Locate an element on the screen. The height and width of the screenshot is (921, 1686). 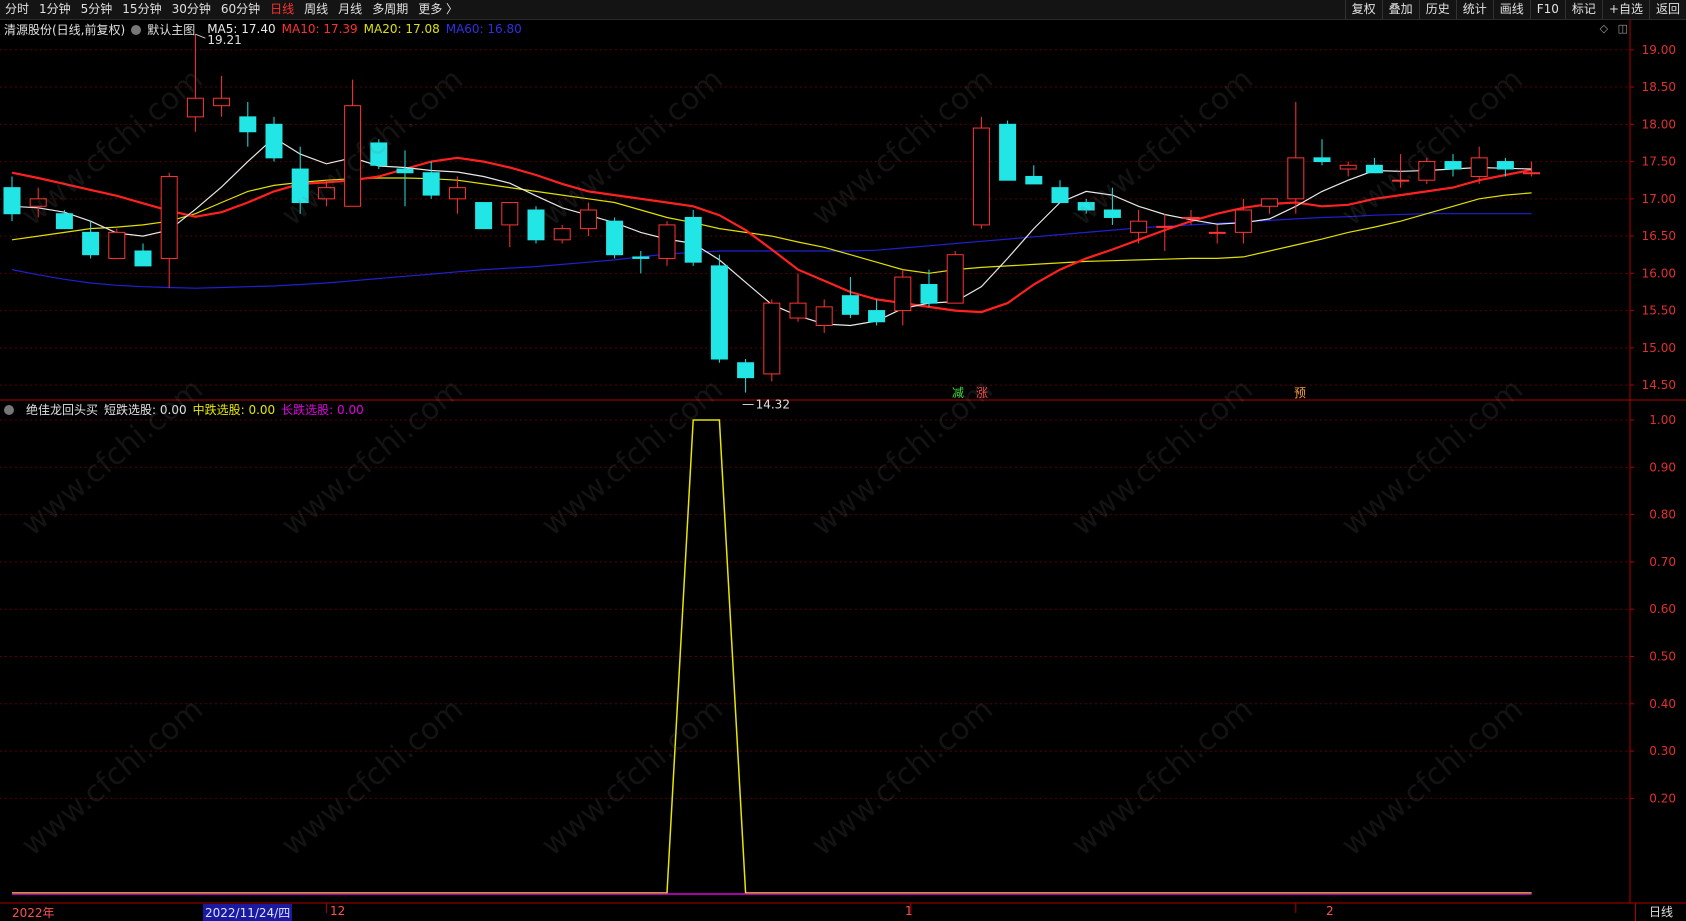
tool-button-3: 统计 is located at coordinates (1474, 9).